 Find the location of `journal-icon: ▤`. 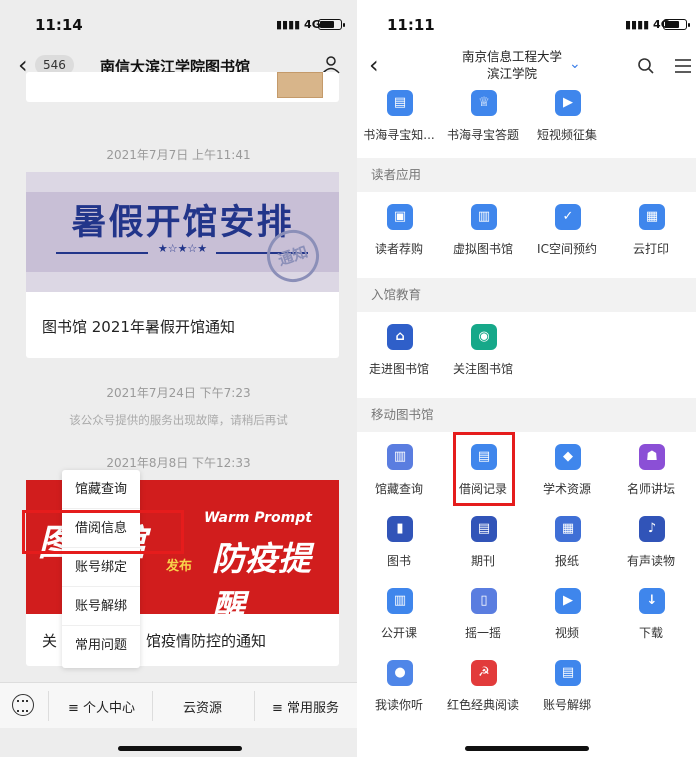

journal-icon: ▤ is located at coordinates (484, 529).